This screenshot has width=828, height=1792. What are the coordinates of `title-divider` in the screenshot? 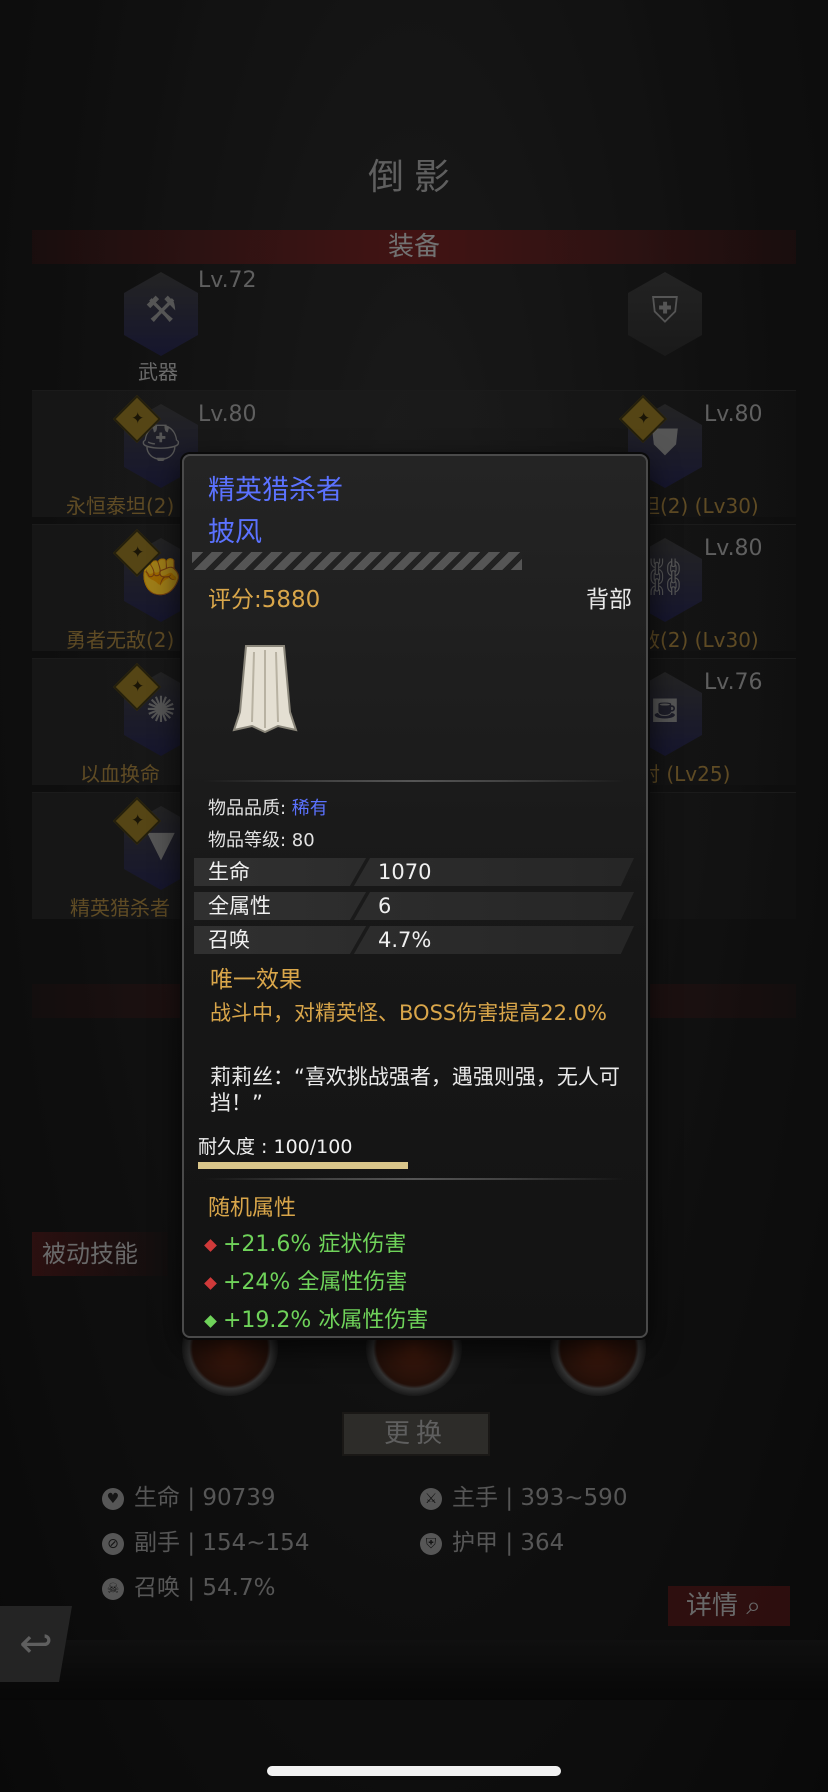 It's located at (357, 561).